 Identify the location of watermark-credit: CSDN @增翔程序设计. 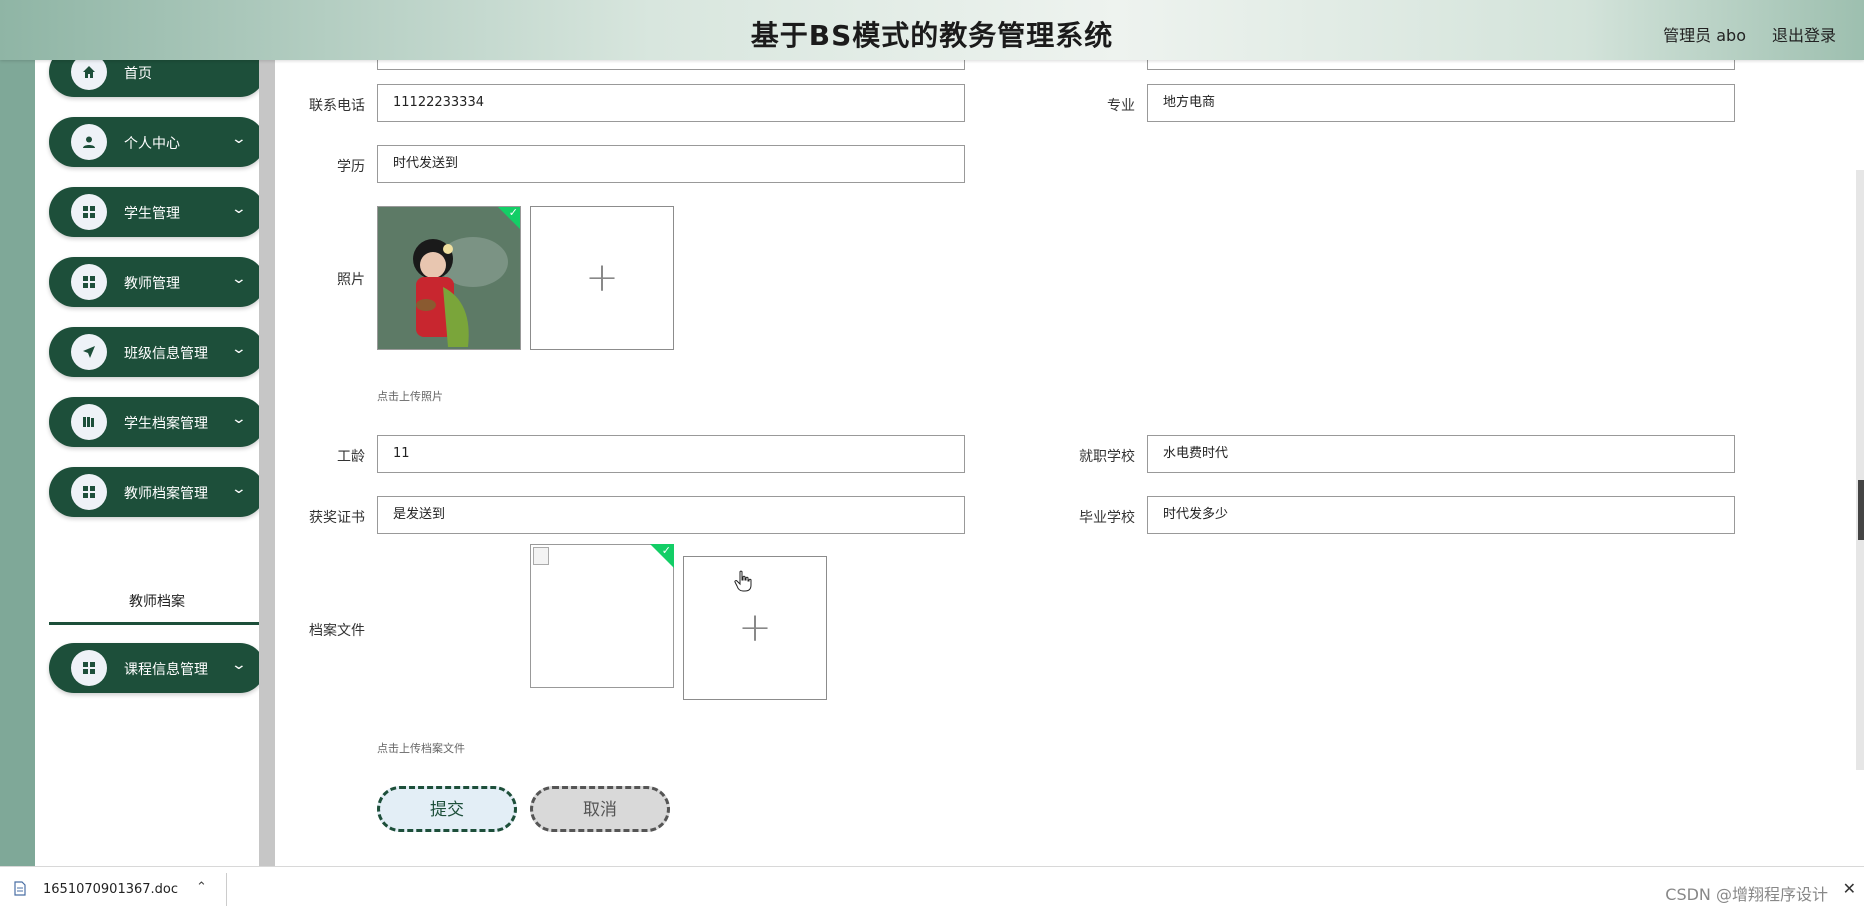
(1746, 894).